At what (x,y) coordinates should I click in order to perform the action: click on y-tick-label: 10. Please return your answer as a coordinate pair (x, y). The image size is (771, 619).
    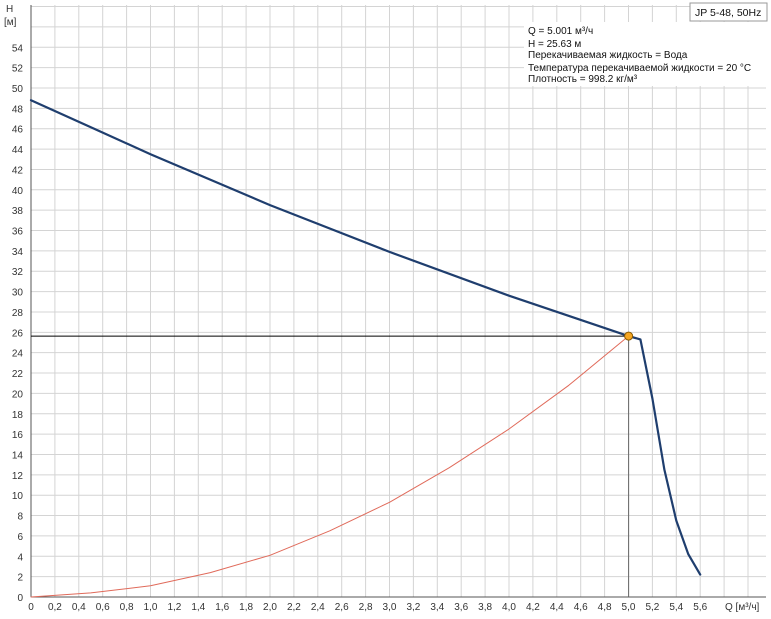
    Looking at the image, I should click on (18, 496).